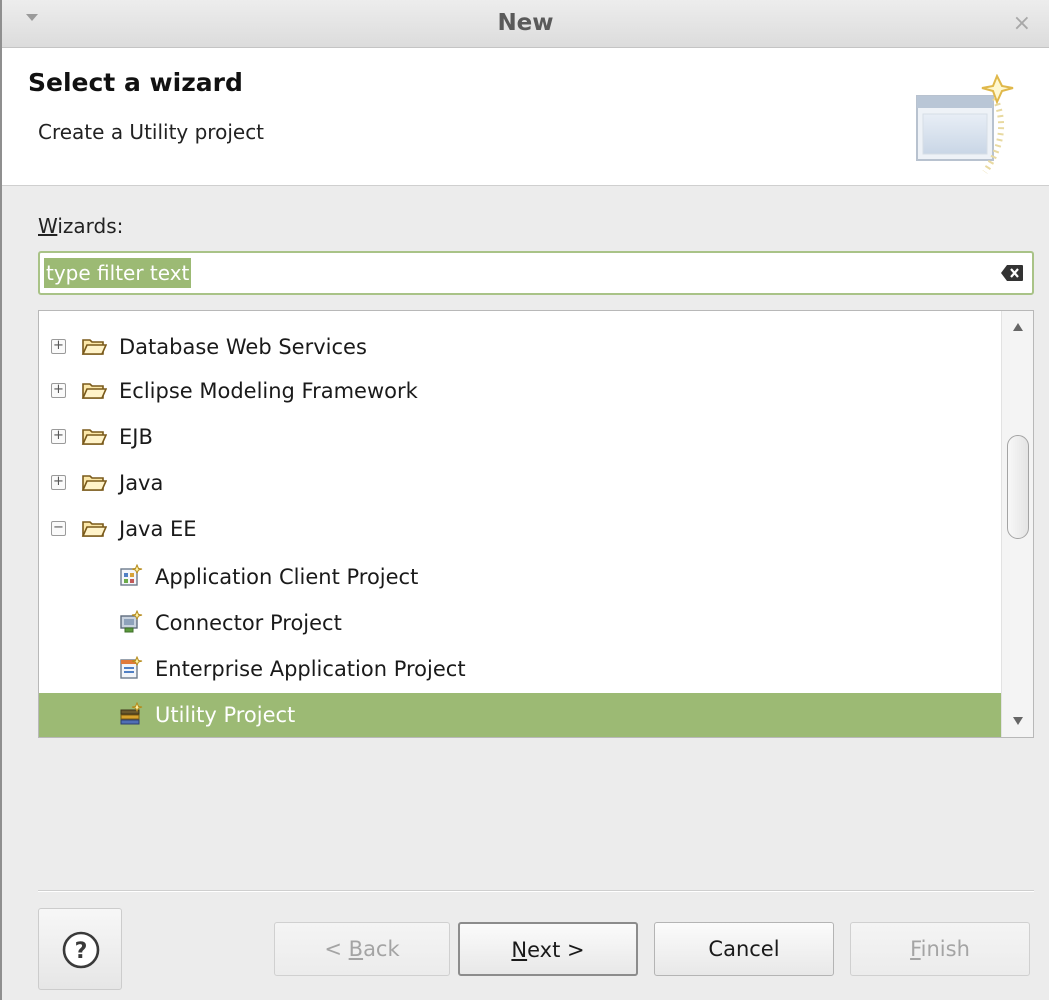 The image size is (1049, 1000). What do you see at coordinates (520, 483) in the screenshot?
I see `tree-item-java: + Java` at bounding box center [520, 483].